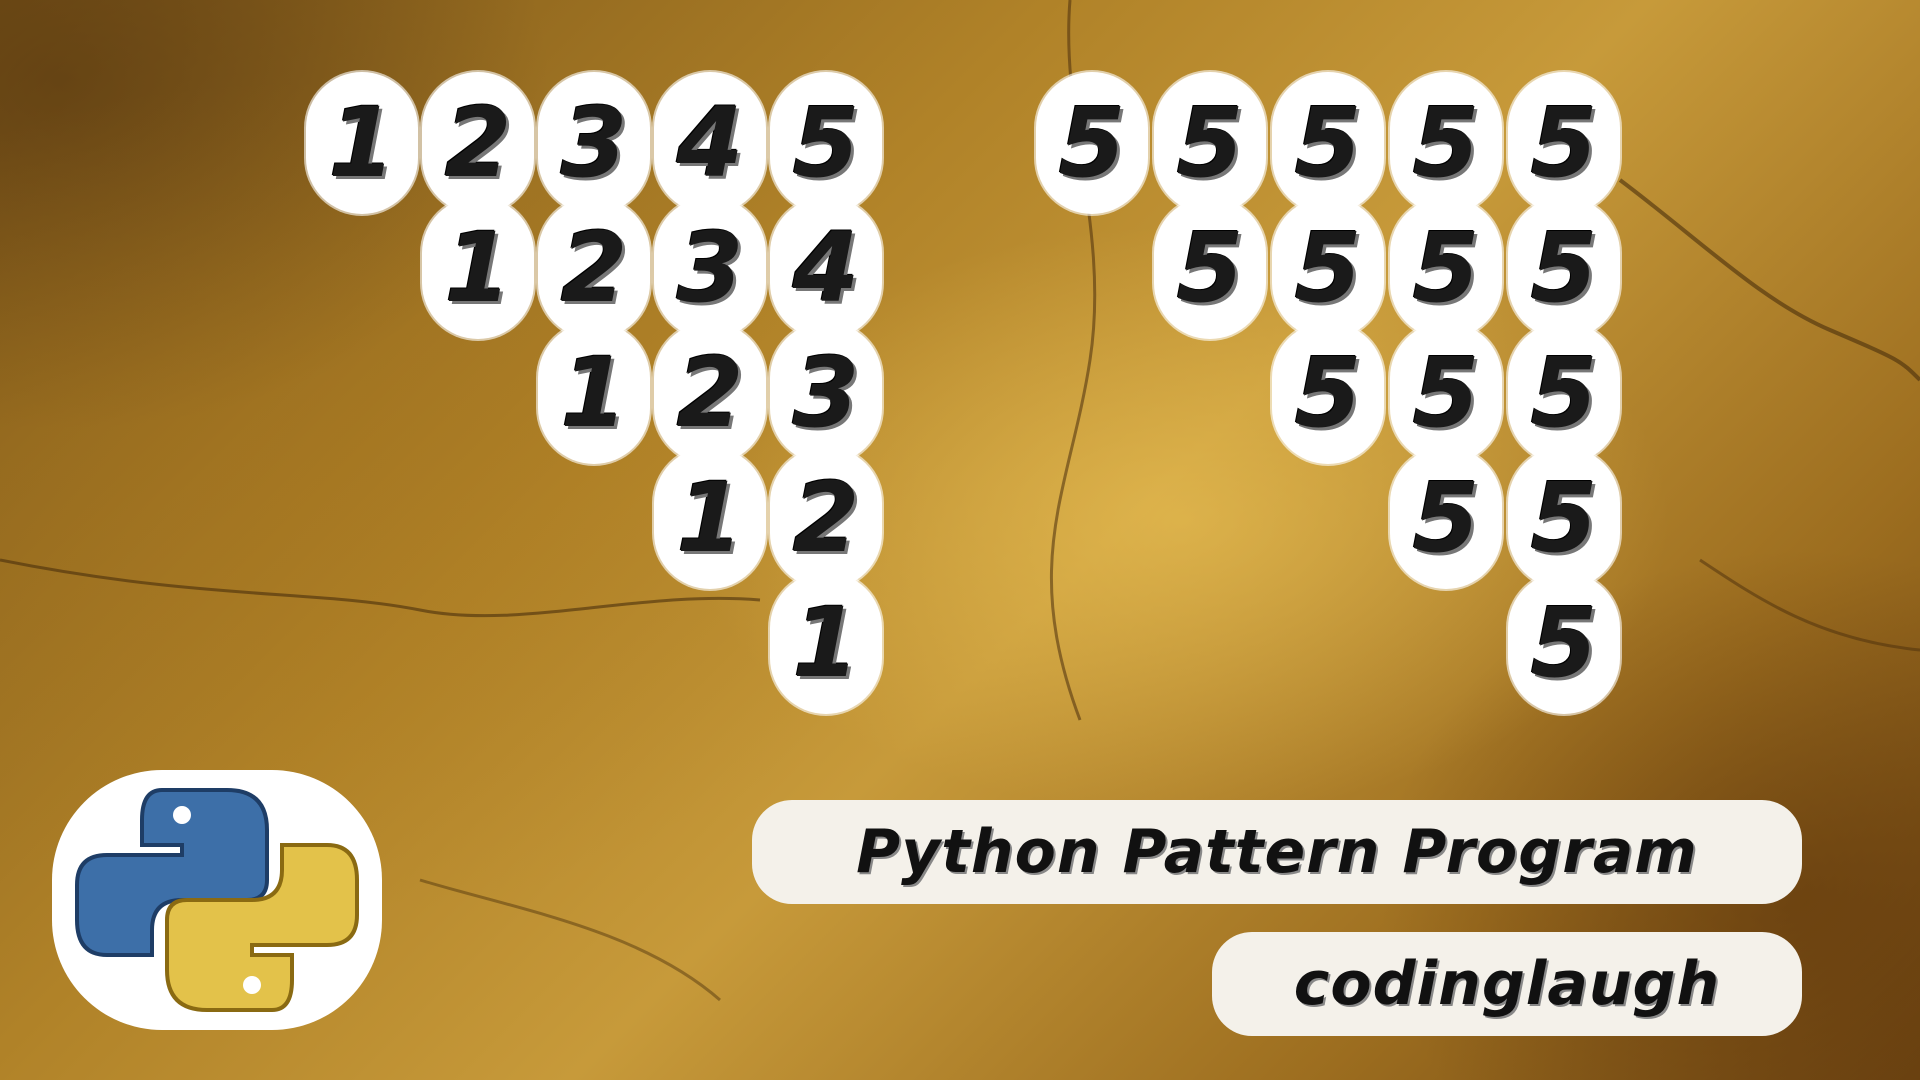 Image resolution: width=1920 pixels, height=1080 pixels. Describe the element at coordinates (826, 393) in the screenshot. I see `left-digit-r3-c3: 3` at that location.